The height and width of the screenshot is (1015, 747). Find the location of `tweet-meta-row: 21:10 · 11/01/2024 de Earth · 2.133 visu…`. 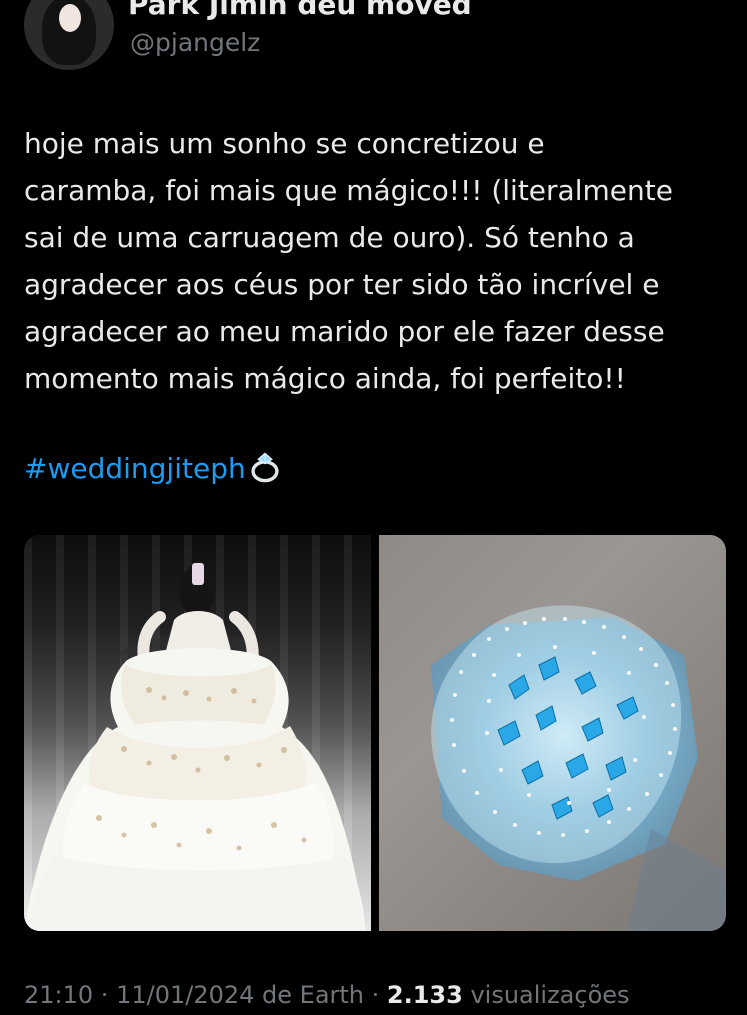

tweet-meta-row: 21:10 · 11/01/2024 de Earth · 2.133 visu… is located at coordinates (327, 995).